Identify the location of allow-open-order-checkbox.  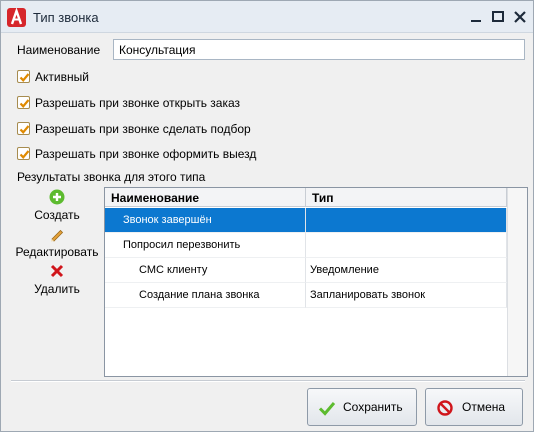
(23, 102).